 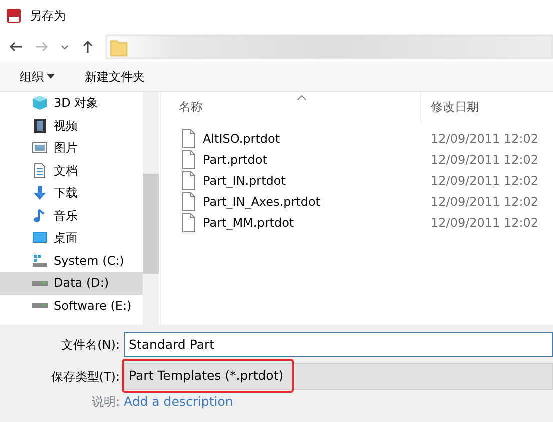 What do you see at coordinates (450, 107) in the screenshot?
I see `column-header: 修改日期` at bounding box center [450, 107].